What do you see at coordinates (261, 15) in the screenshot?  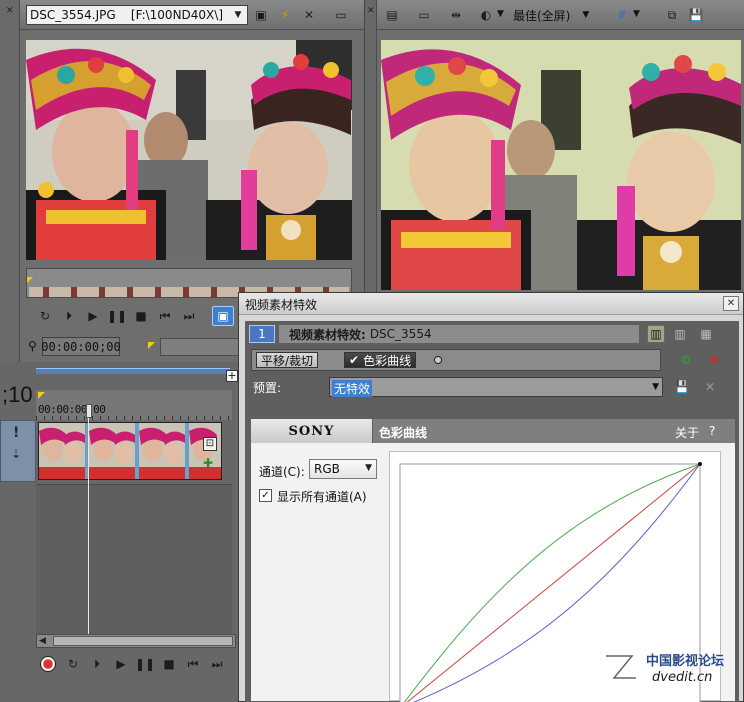 I see `trimmer-settings-icon: ▣` at bounding box center [261, 15].